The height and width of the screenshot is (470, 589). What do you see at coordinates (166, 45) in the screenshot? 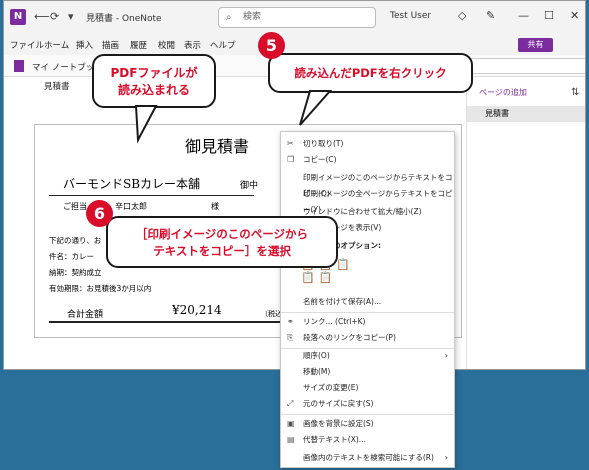
I see `menu-review: 校閲` at bounding box center [166, 45].